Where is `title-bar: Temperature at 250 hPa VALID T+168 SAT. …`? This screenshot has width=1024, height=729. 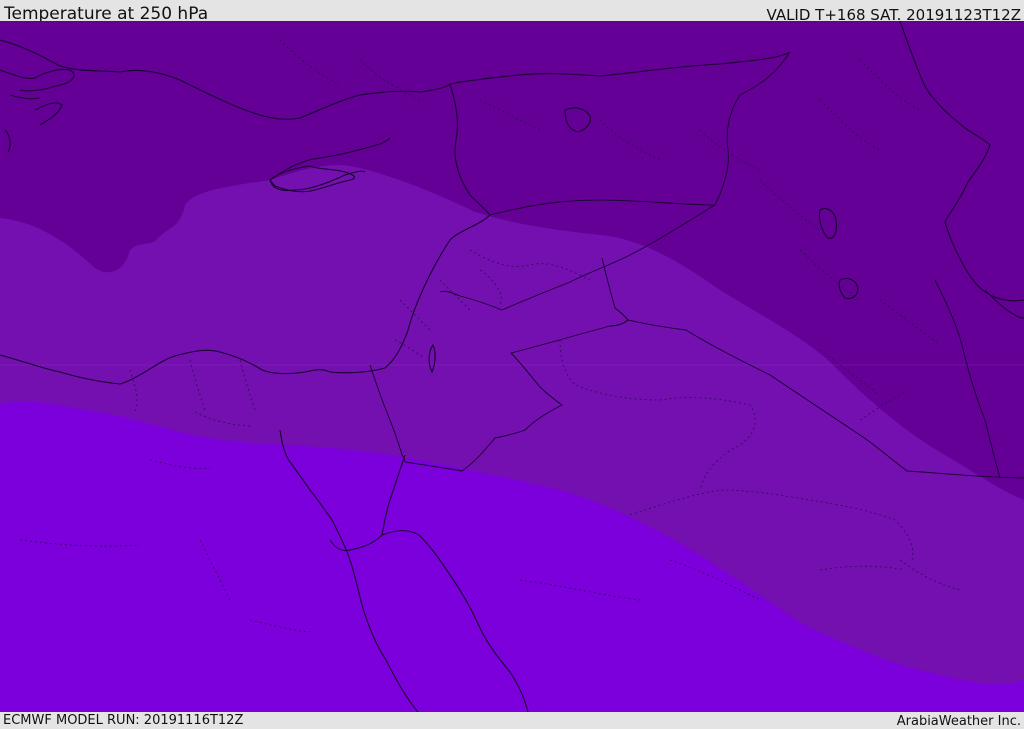
title-bar: Temperature at 250 hPa VALID T+168 SAT. … is located at coordinates (512, 12).